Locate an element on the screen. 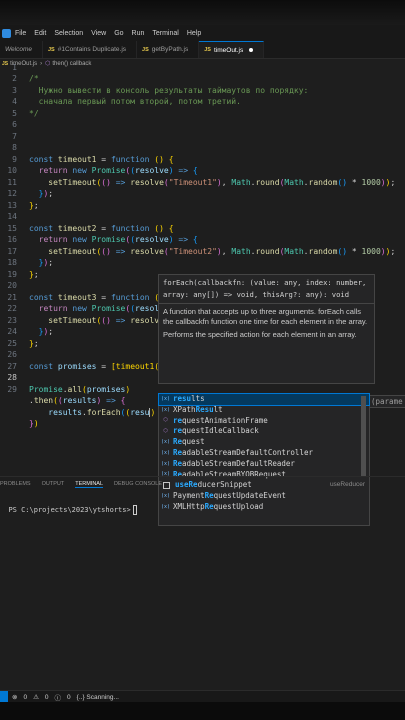 Image resolution: width=405 pixels, height=720 pixels. warning-icon: ⚠ is located at coordinates (36, 697).